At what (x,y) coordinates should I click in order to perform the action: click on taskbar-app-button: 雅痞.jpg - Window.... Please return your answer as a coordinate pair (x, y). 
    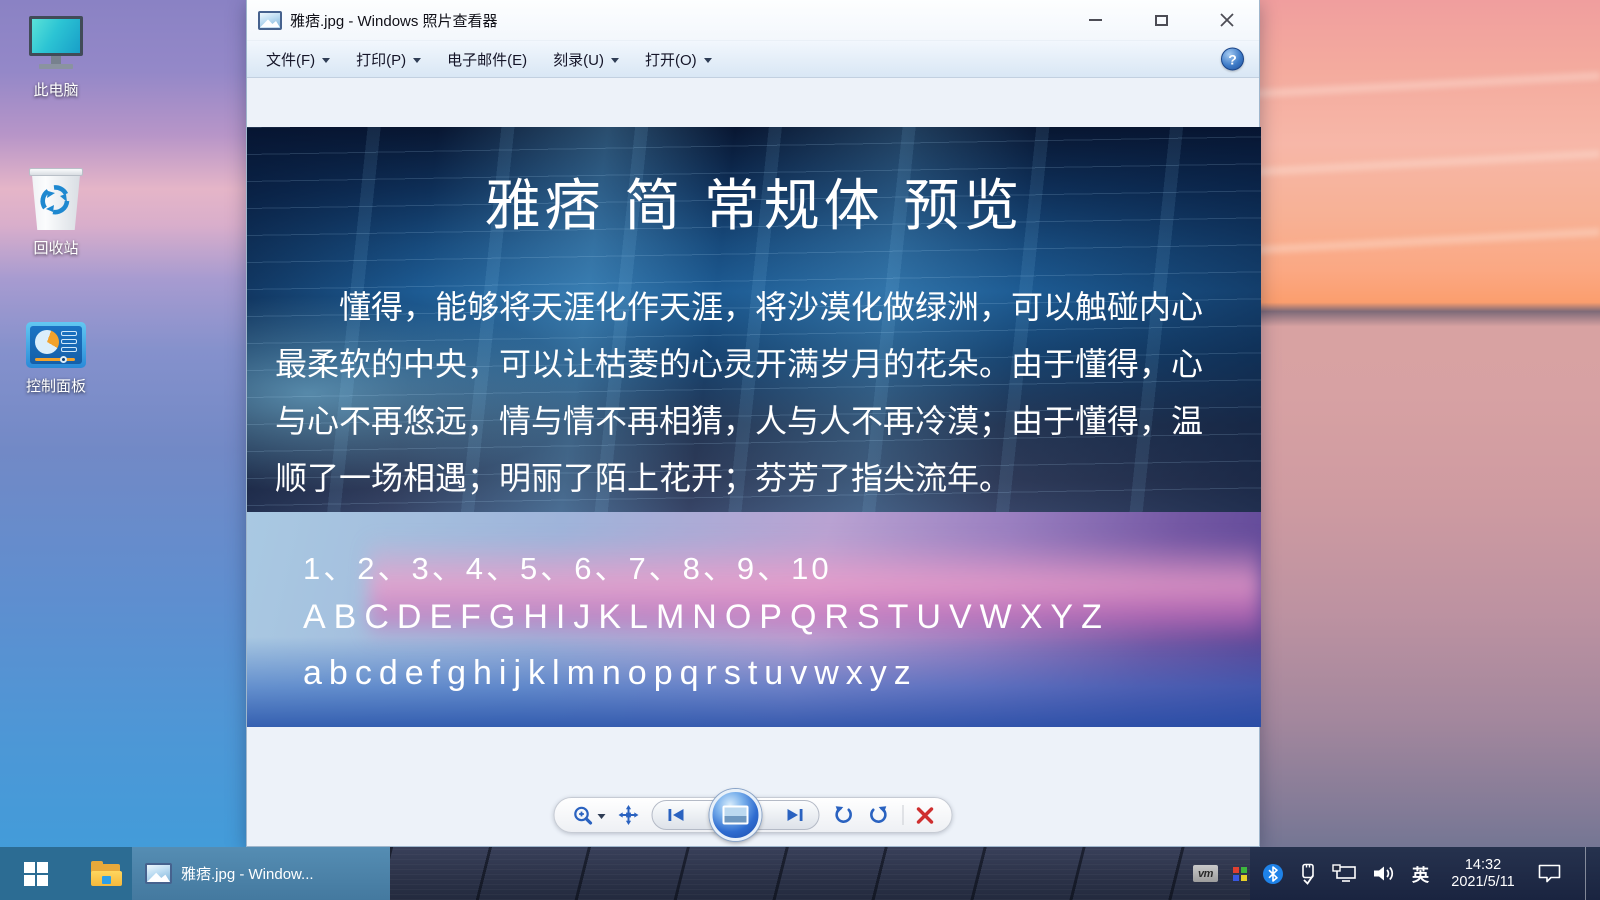
    Looking at the image, I should click on (261, 873).